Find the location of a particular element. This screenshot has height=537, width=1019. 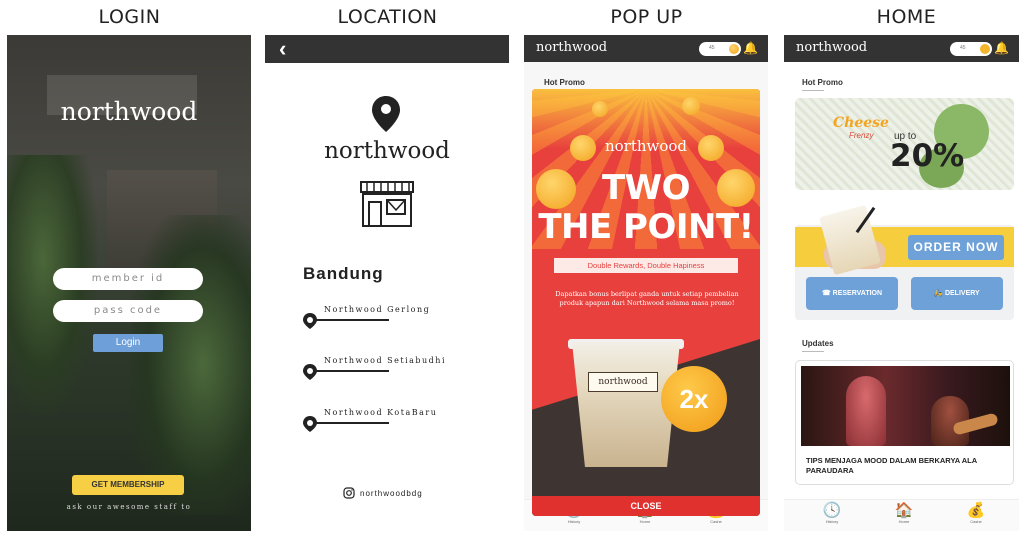

popup-title-line2: THE POINT! is located at coordinates (646, 227).